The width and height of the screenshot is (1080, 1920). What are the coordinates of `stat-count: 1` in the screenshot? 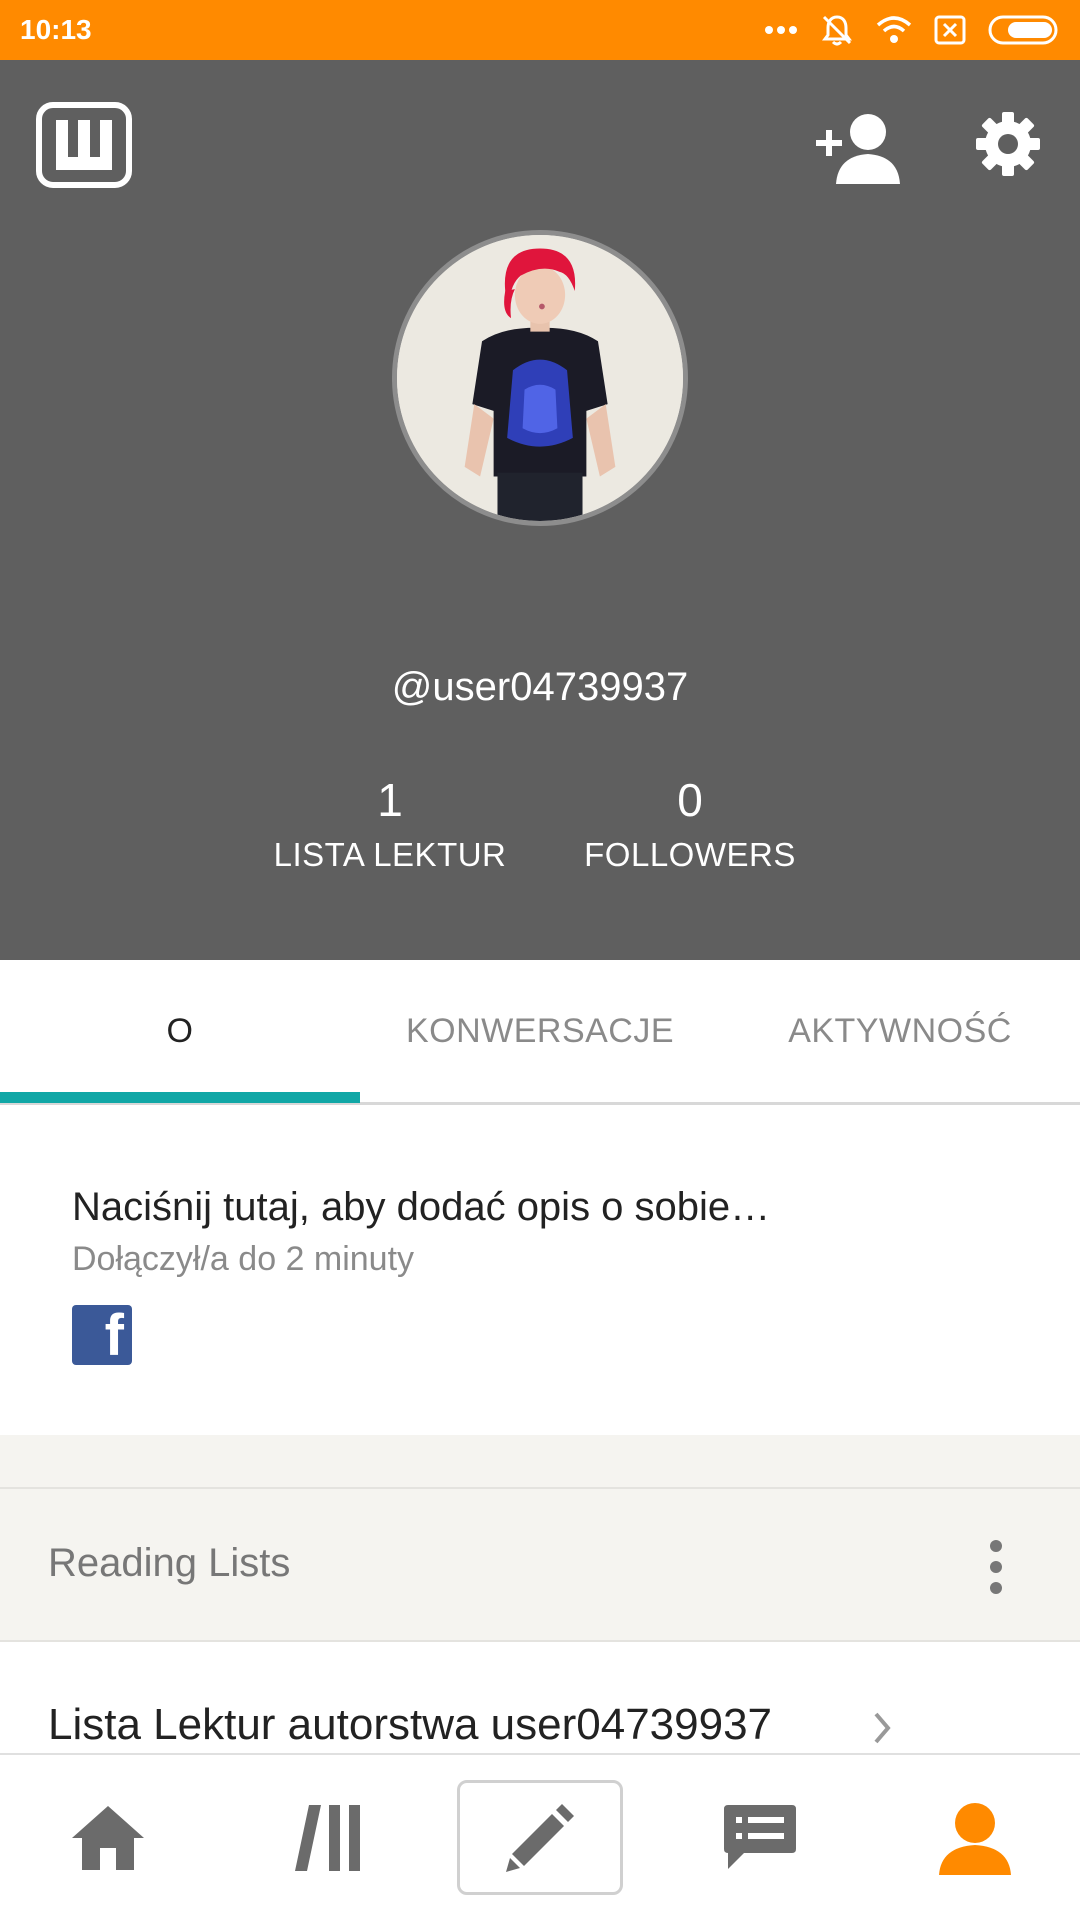 It's located at (390, 800).